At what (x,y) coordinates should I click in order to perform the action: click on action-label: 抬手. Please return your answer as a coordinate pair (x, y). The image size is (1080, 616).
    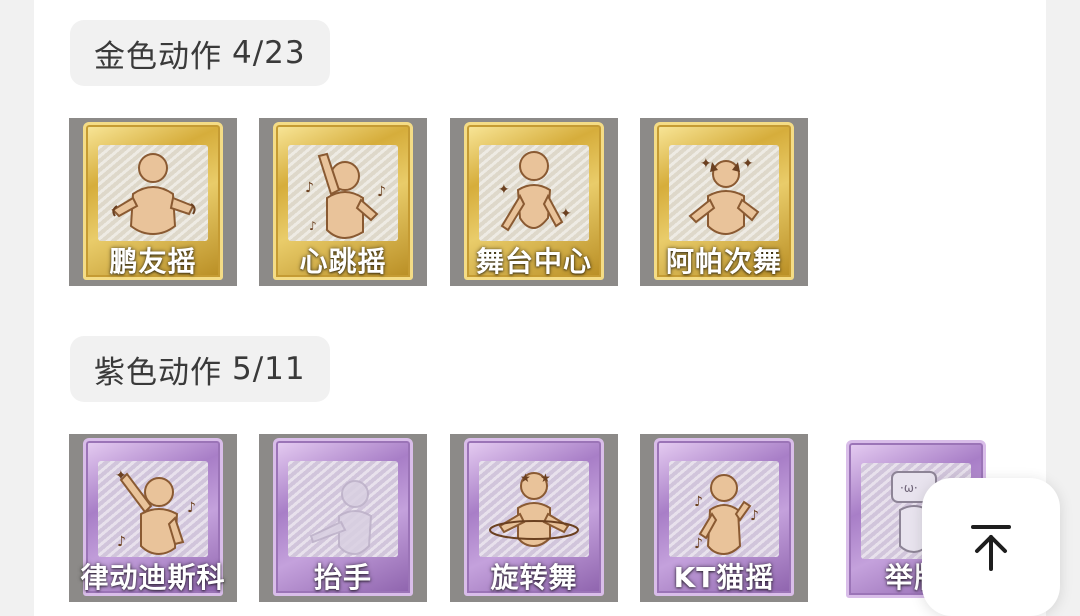
    Looking at the image, I should click on (342, 577).